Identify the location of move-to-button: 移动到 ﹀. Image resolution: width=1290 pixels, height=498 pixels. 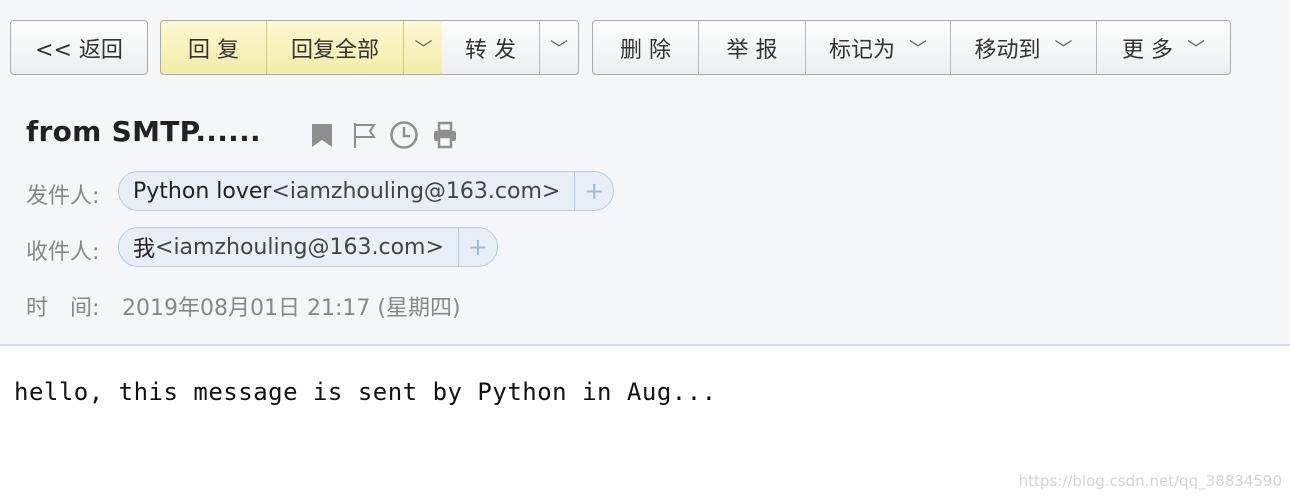
(1024, 47).